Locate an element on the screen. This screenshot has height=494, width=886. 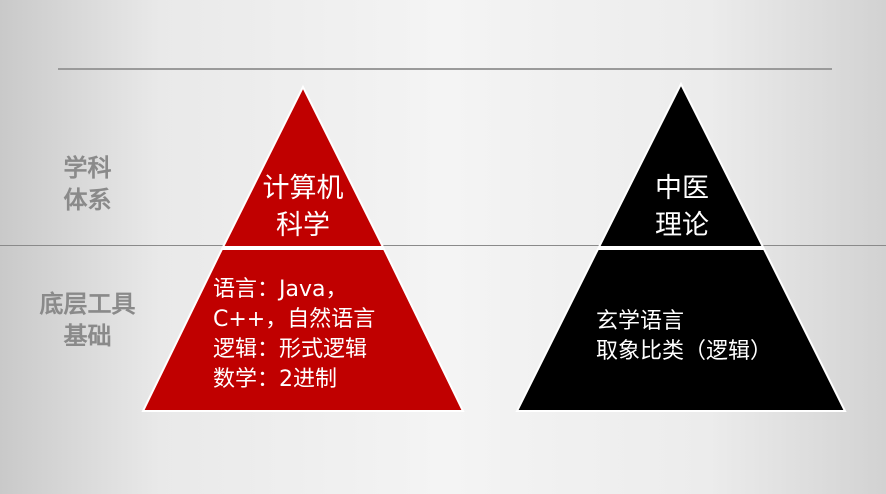
left-base-text: 语言：Java， C++，自然语言 逻辑：形式逻辑 数学：2进制 is located at coordinates (294, 334).